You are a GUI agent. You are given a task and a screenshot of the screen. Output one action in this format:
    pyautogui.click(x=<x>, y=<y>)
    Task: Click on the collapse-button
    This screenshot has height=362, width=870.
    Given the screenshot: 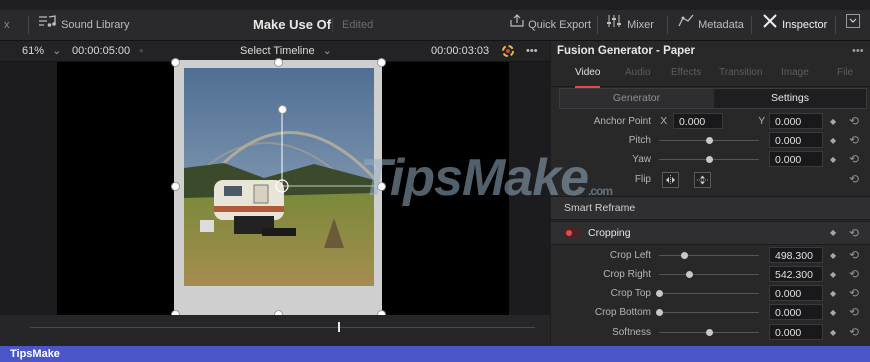 What is the action you would take?
    pyautogui.click(x=853, y=25)
    